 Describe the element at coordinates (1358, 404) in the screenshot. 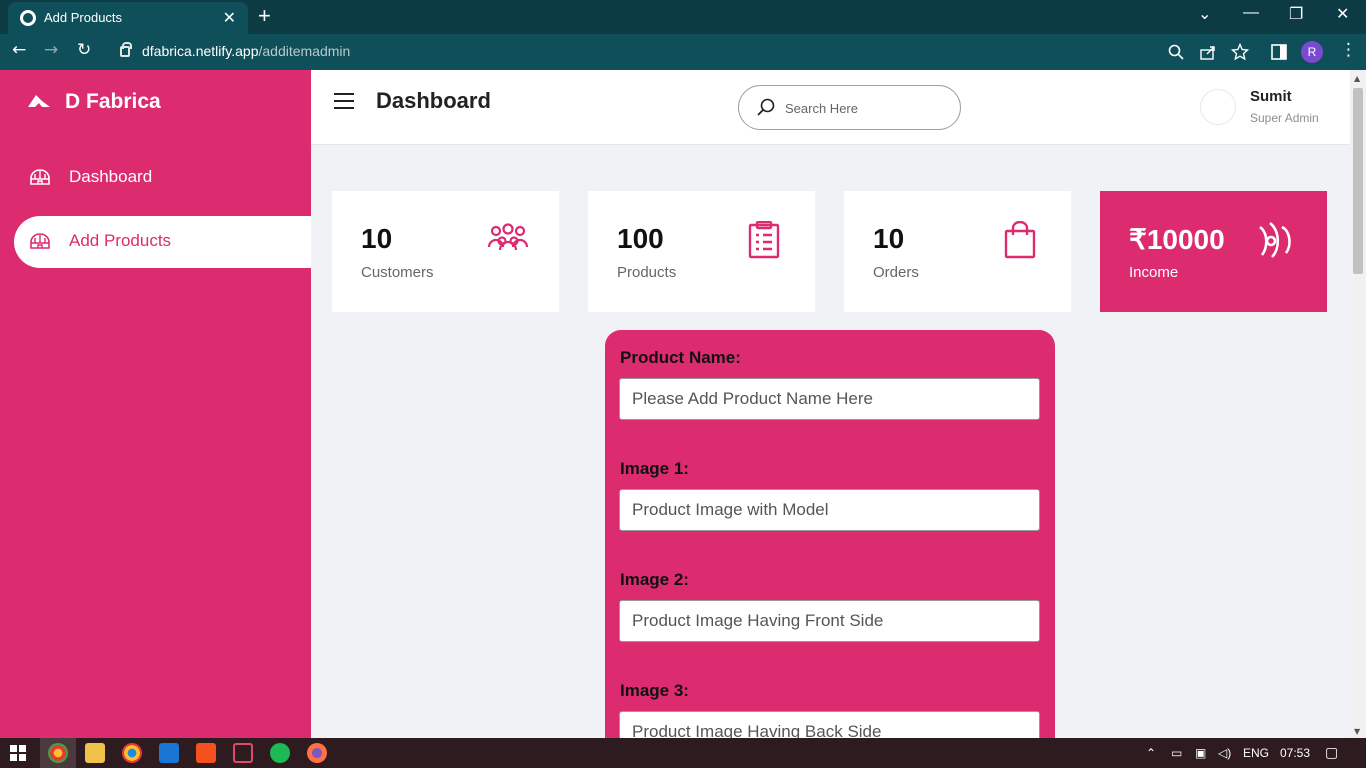

I see `page-scrollbar: ▲ ▼` at that location.